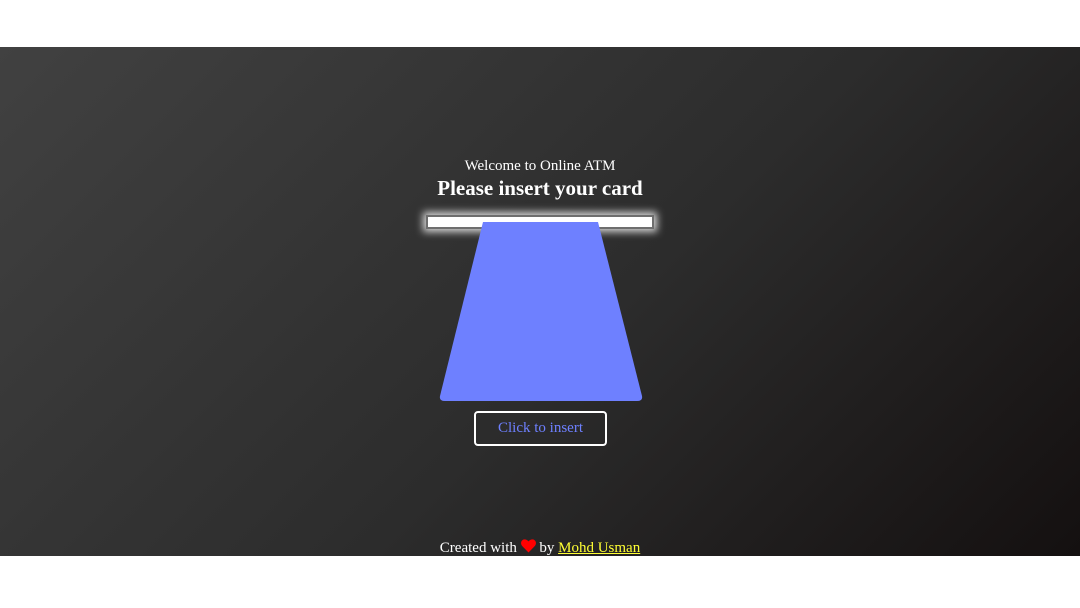 Image resolution: width=1080 pixels, height=608 pixels. I want to click on footer-credit: Created with by Mohd Usman, so click(540, 547).